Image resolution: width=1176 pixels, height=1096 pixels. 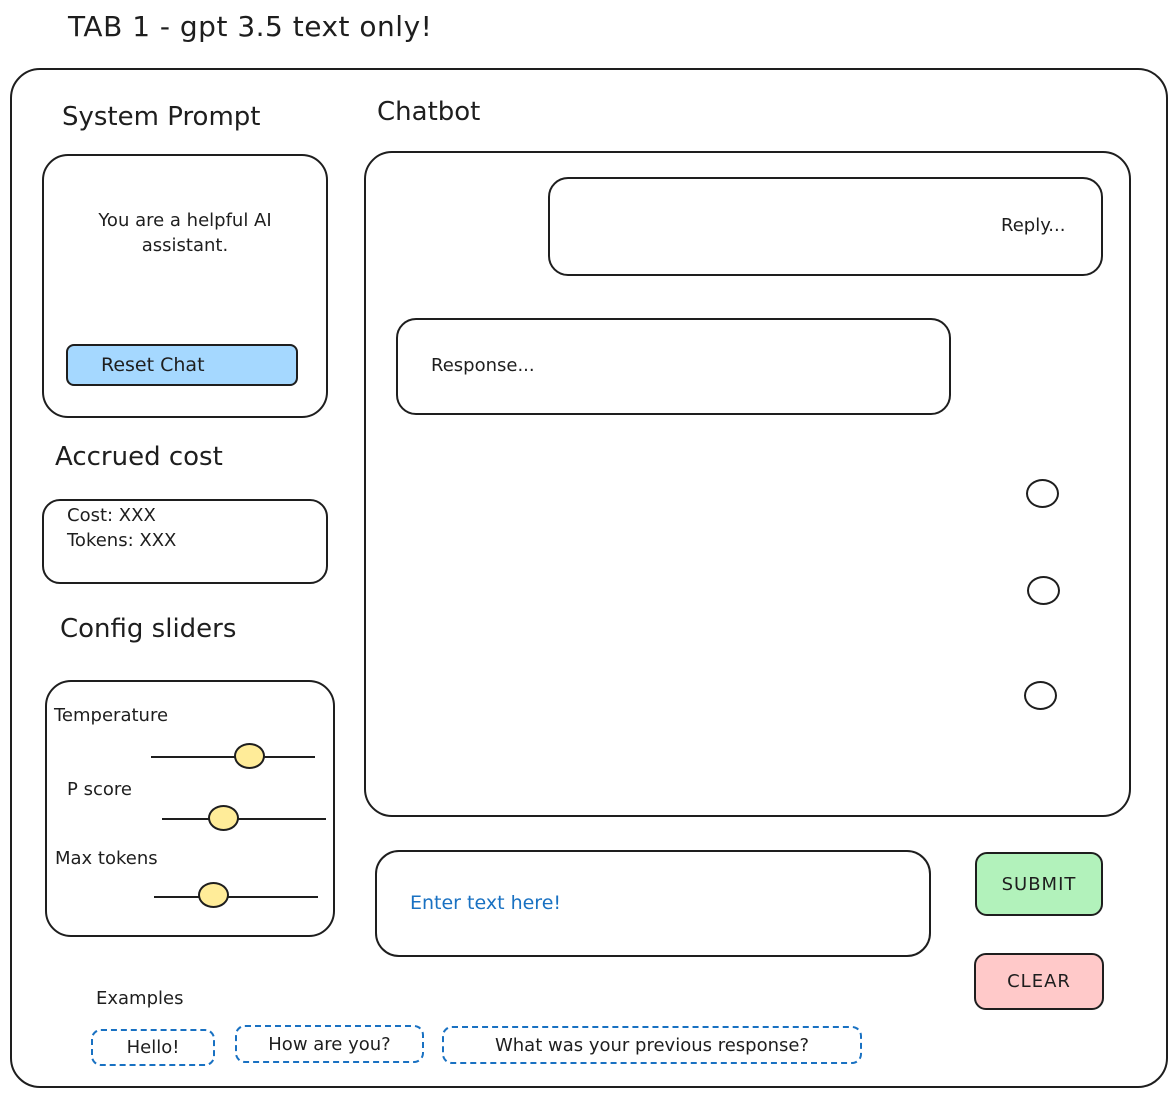 What do you see at coordinates (244, 819) in the screenshot?
I see `p-score-slider-track` at bounding box center [244, 819].